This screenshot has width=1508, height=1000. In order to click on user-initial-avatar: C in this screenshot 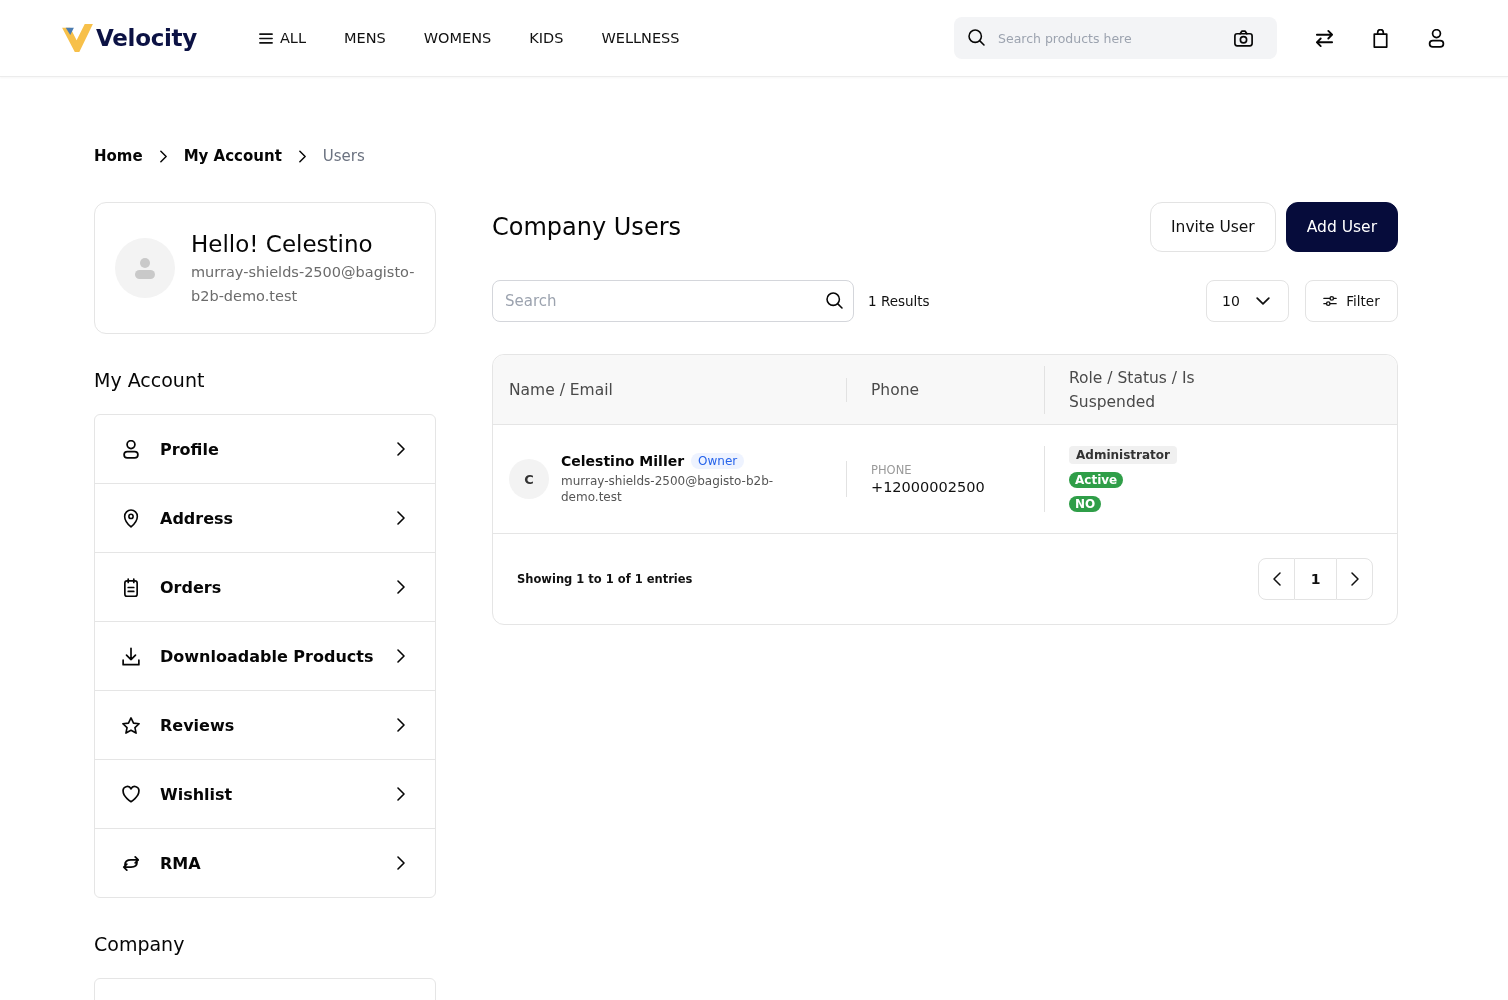, I will do `click(529, 479)`.